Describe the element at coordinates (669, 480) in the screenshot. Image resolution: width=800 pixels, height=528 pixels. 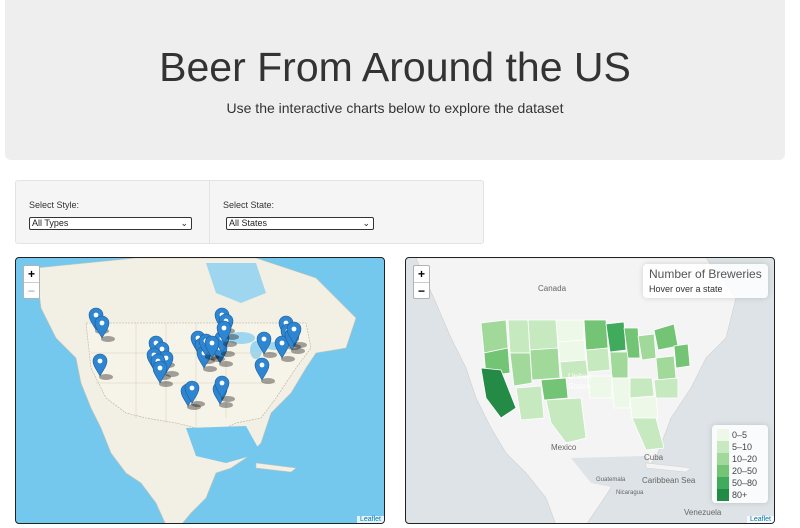
I see `label-caribbean-sea: Caribbean Sea` at that location.